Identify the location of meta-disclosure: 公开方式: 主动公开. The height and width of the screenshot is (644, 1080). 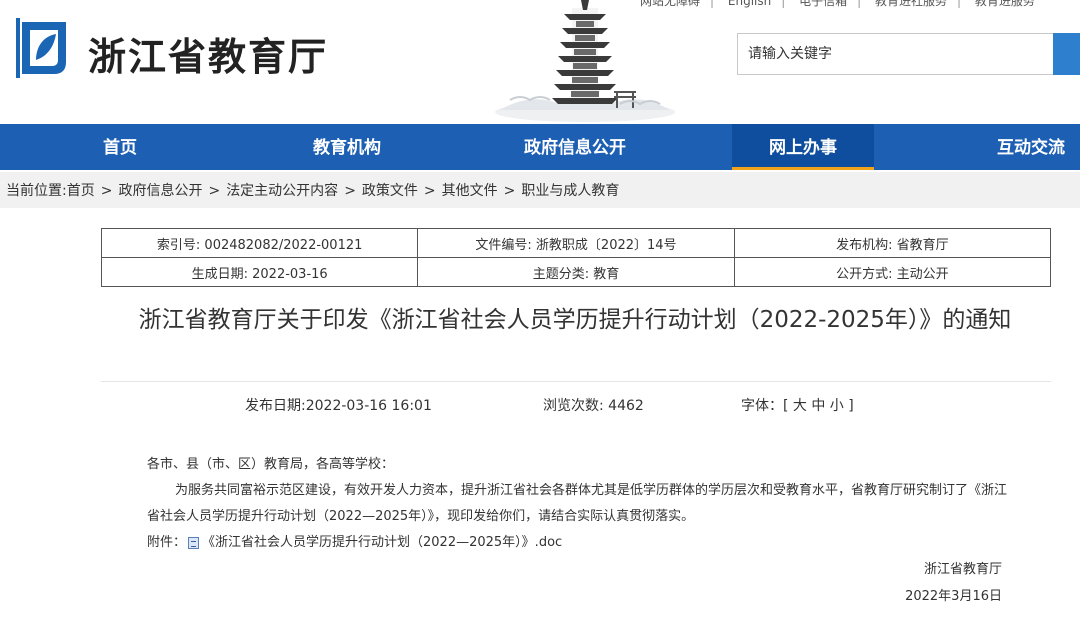
(892, 272).